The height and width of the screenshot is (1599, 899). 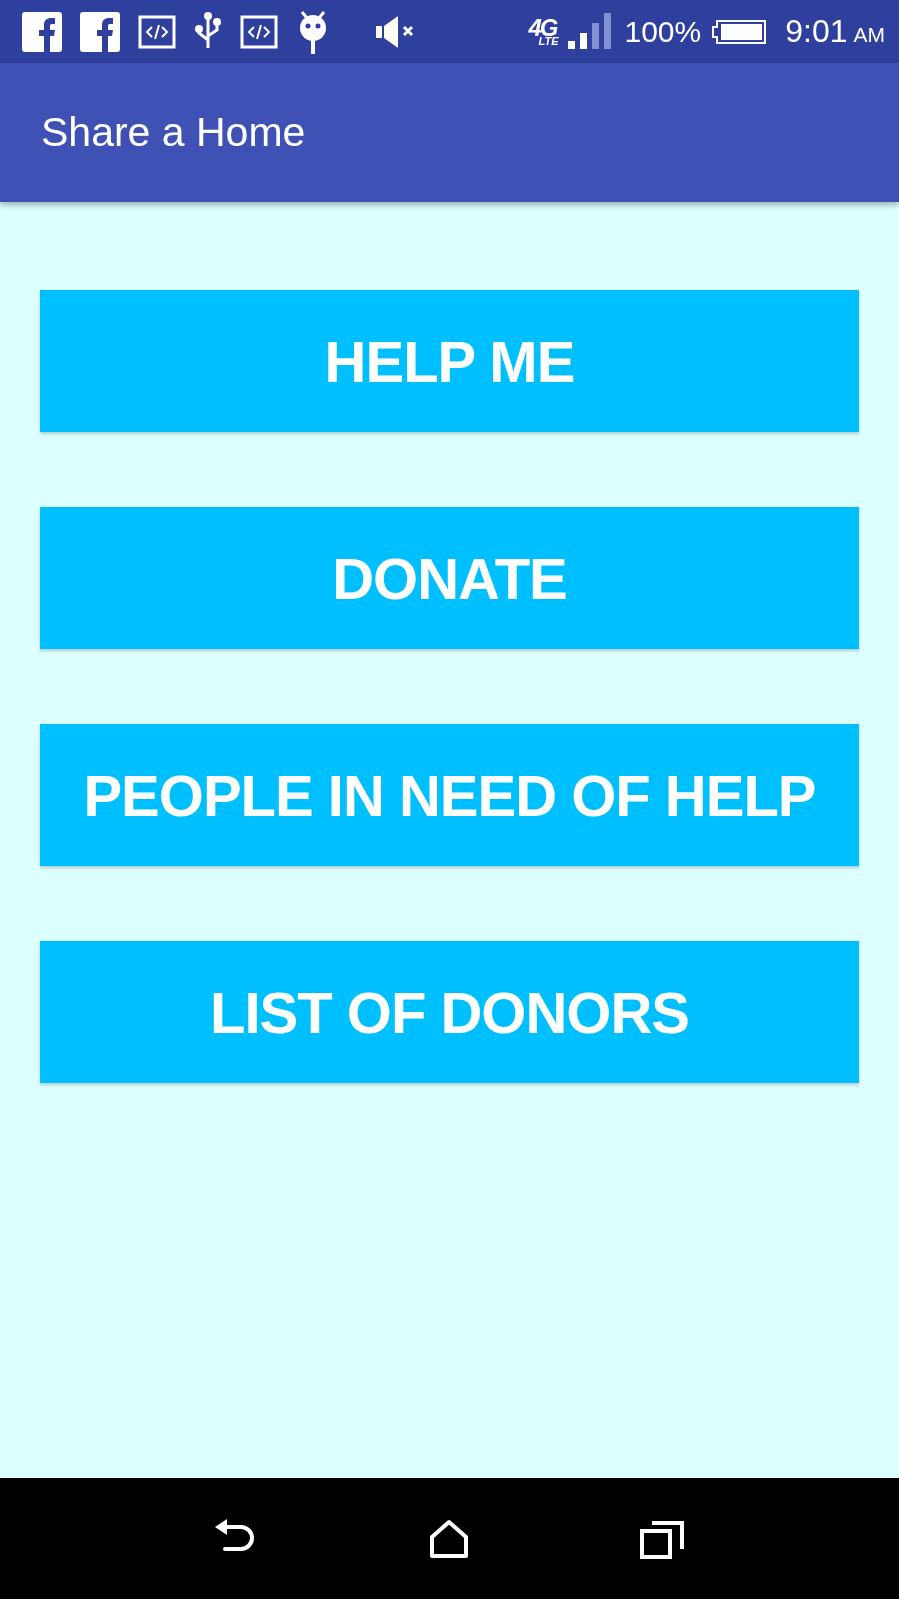 What do you see at coordinates (548, 41) in the screenshot?
I see `network-subtype: LTE` at bounding box center [548, 41].